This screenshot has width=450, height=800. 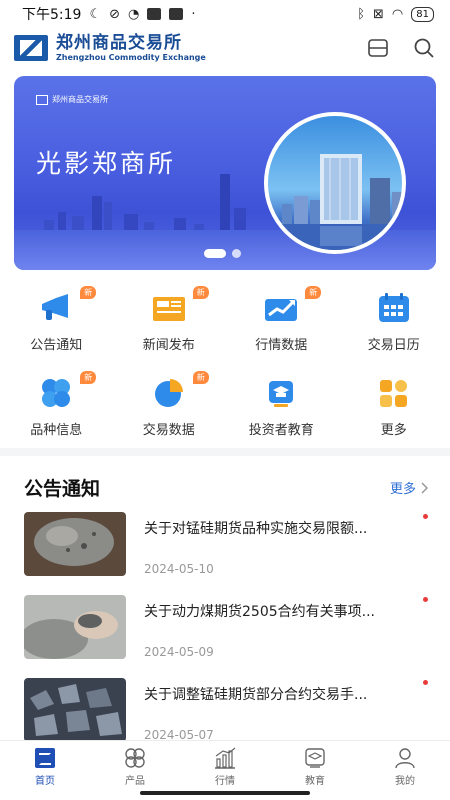 What do you see at coordinates (315, 781) in the screenshot?
I see `tab-label: 教育` at bounding box center [315, 781].